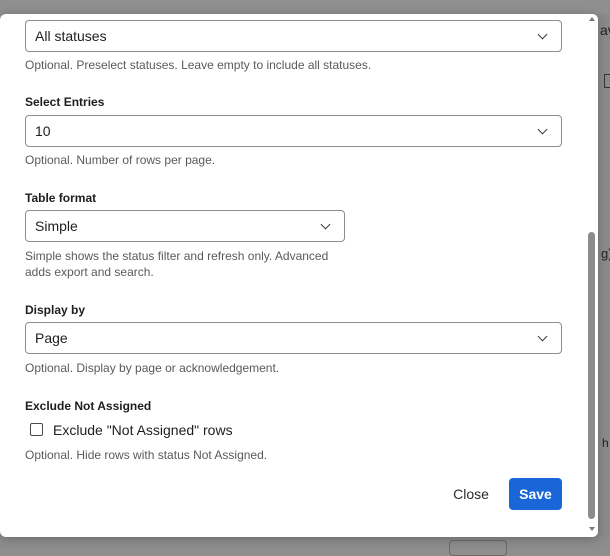 The width and height of the screenshot is (610, 556). What do you see at coordinates (305, 543) in the screenshot?
I see `background-page-bottom` at bounding box center [305, 543].